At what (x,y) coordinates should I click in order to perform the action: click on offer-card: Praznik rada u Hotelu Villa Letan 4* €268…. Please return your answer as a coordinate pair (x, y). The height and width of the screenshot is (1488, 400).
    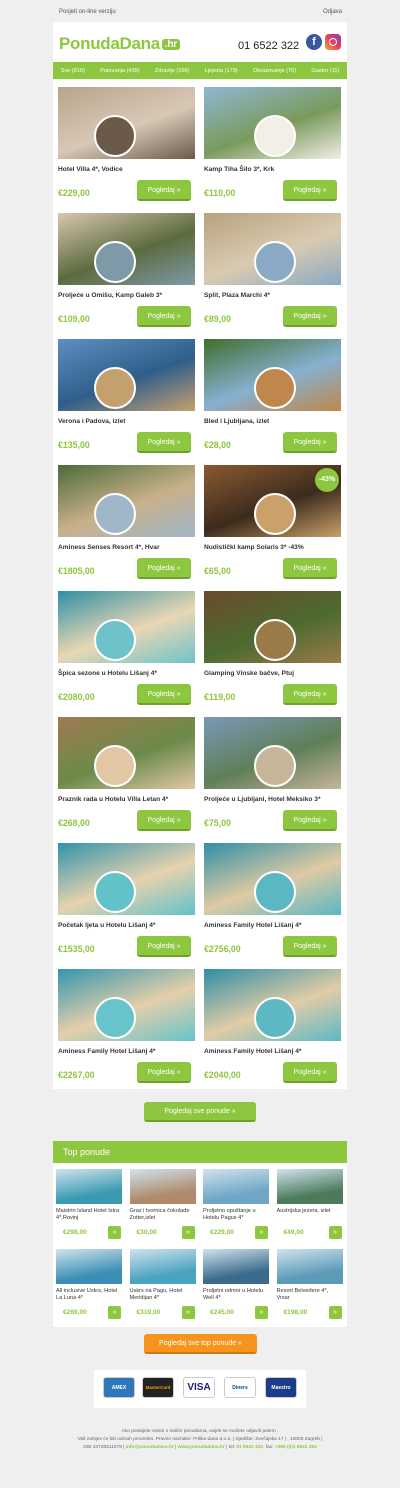
    Looking at the image, I should click on (124, 770).